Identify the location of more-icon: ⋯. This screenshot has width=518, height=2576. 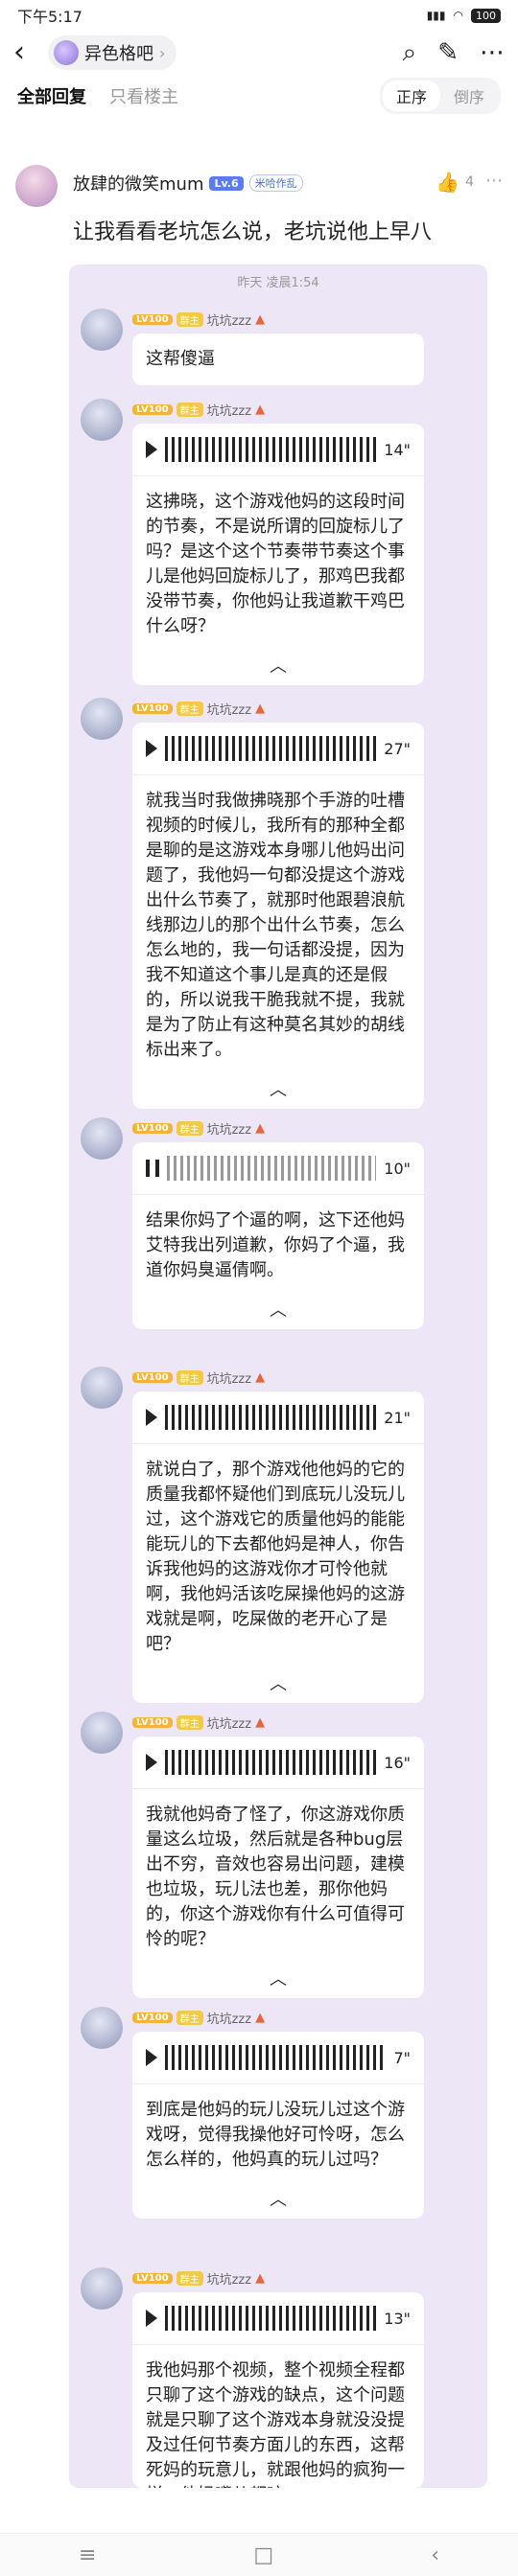
(492, 52).